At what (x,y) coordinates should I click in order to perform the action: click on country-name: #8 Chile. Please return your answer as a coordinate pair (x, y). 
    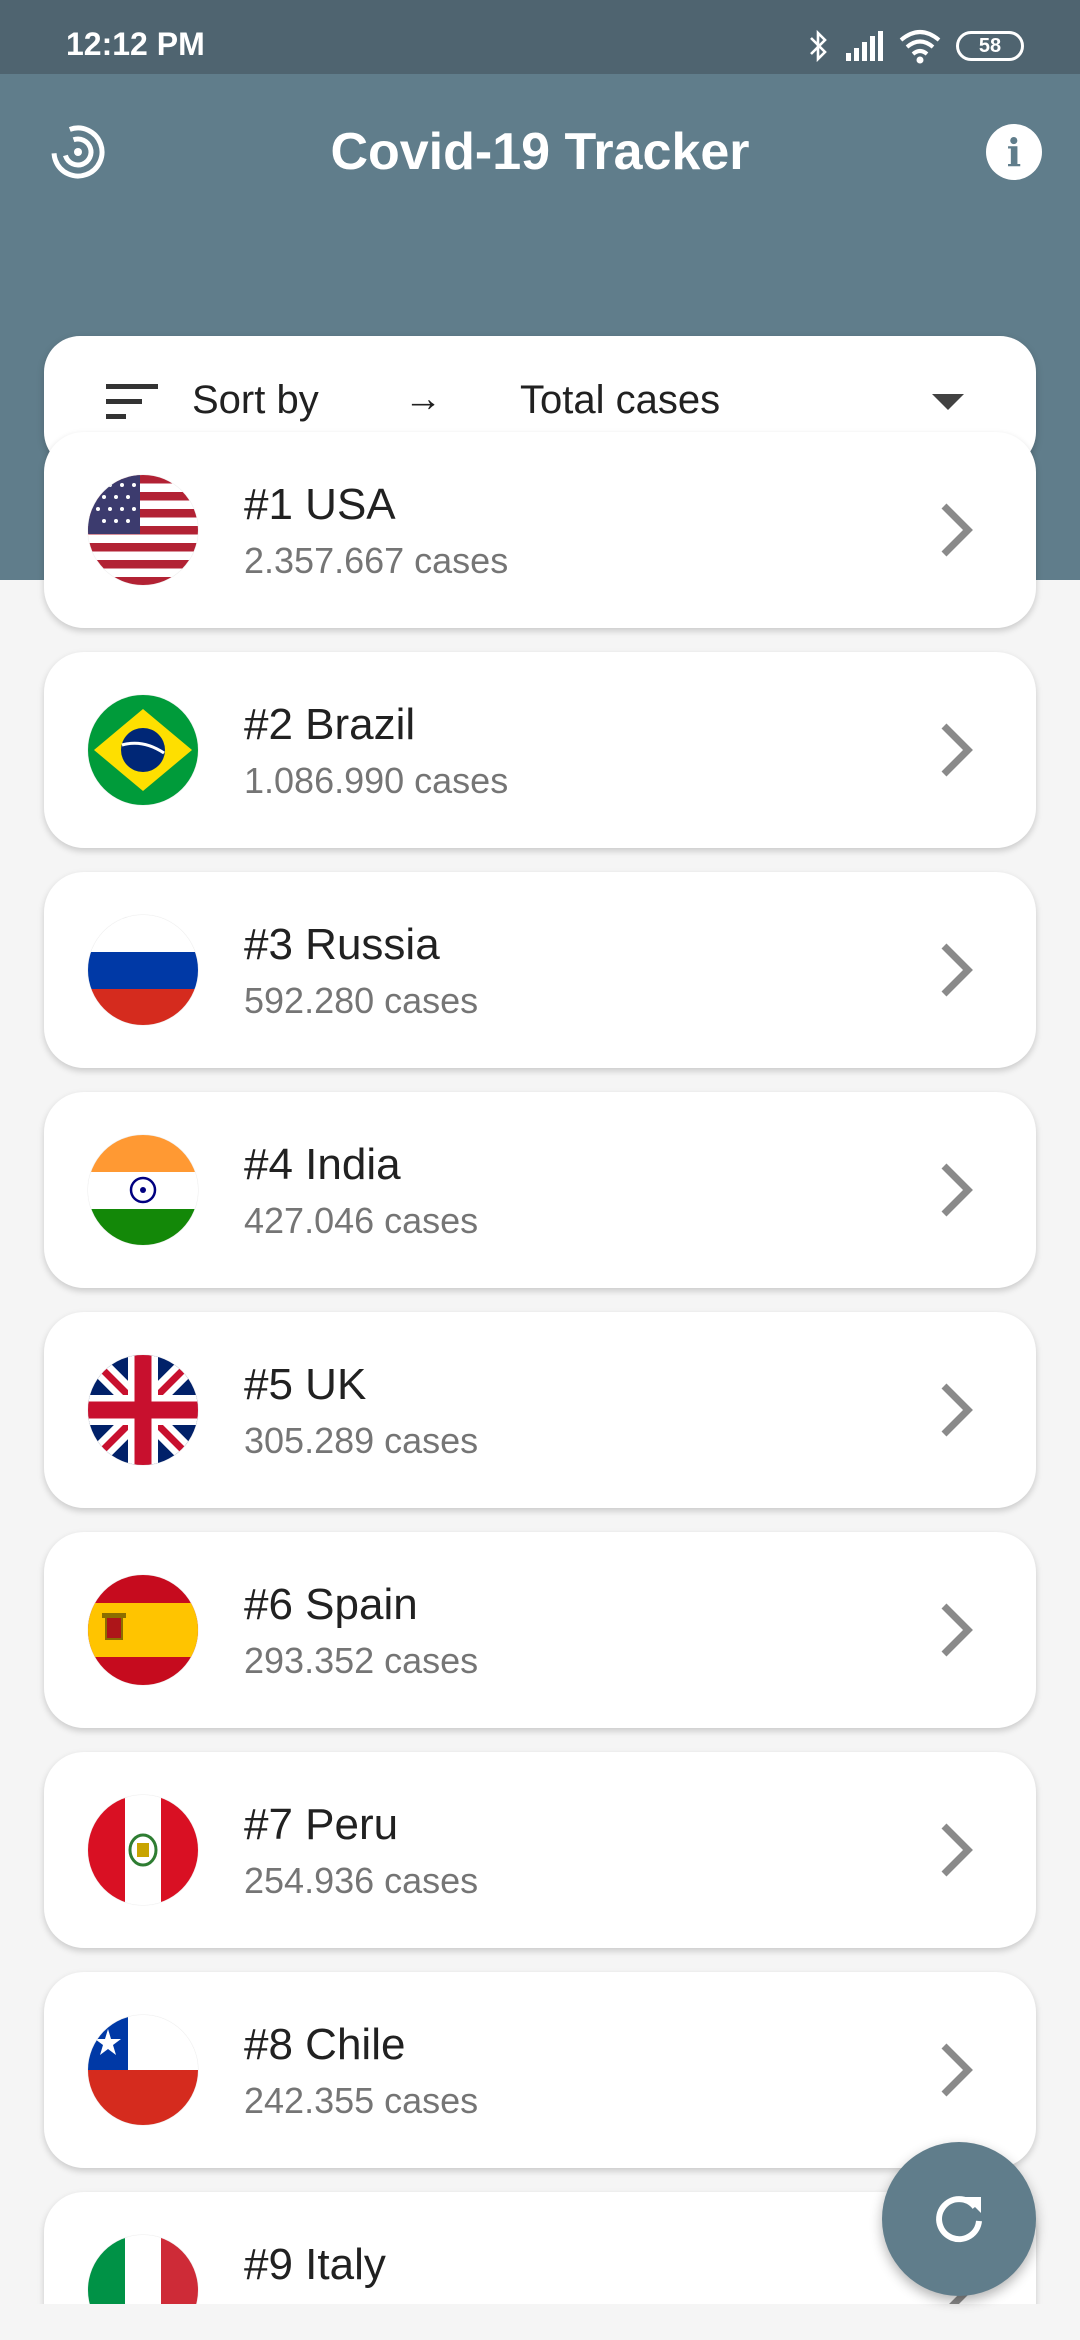
    Looking at the image, I should click on (325, 2044).